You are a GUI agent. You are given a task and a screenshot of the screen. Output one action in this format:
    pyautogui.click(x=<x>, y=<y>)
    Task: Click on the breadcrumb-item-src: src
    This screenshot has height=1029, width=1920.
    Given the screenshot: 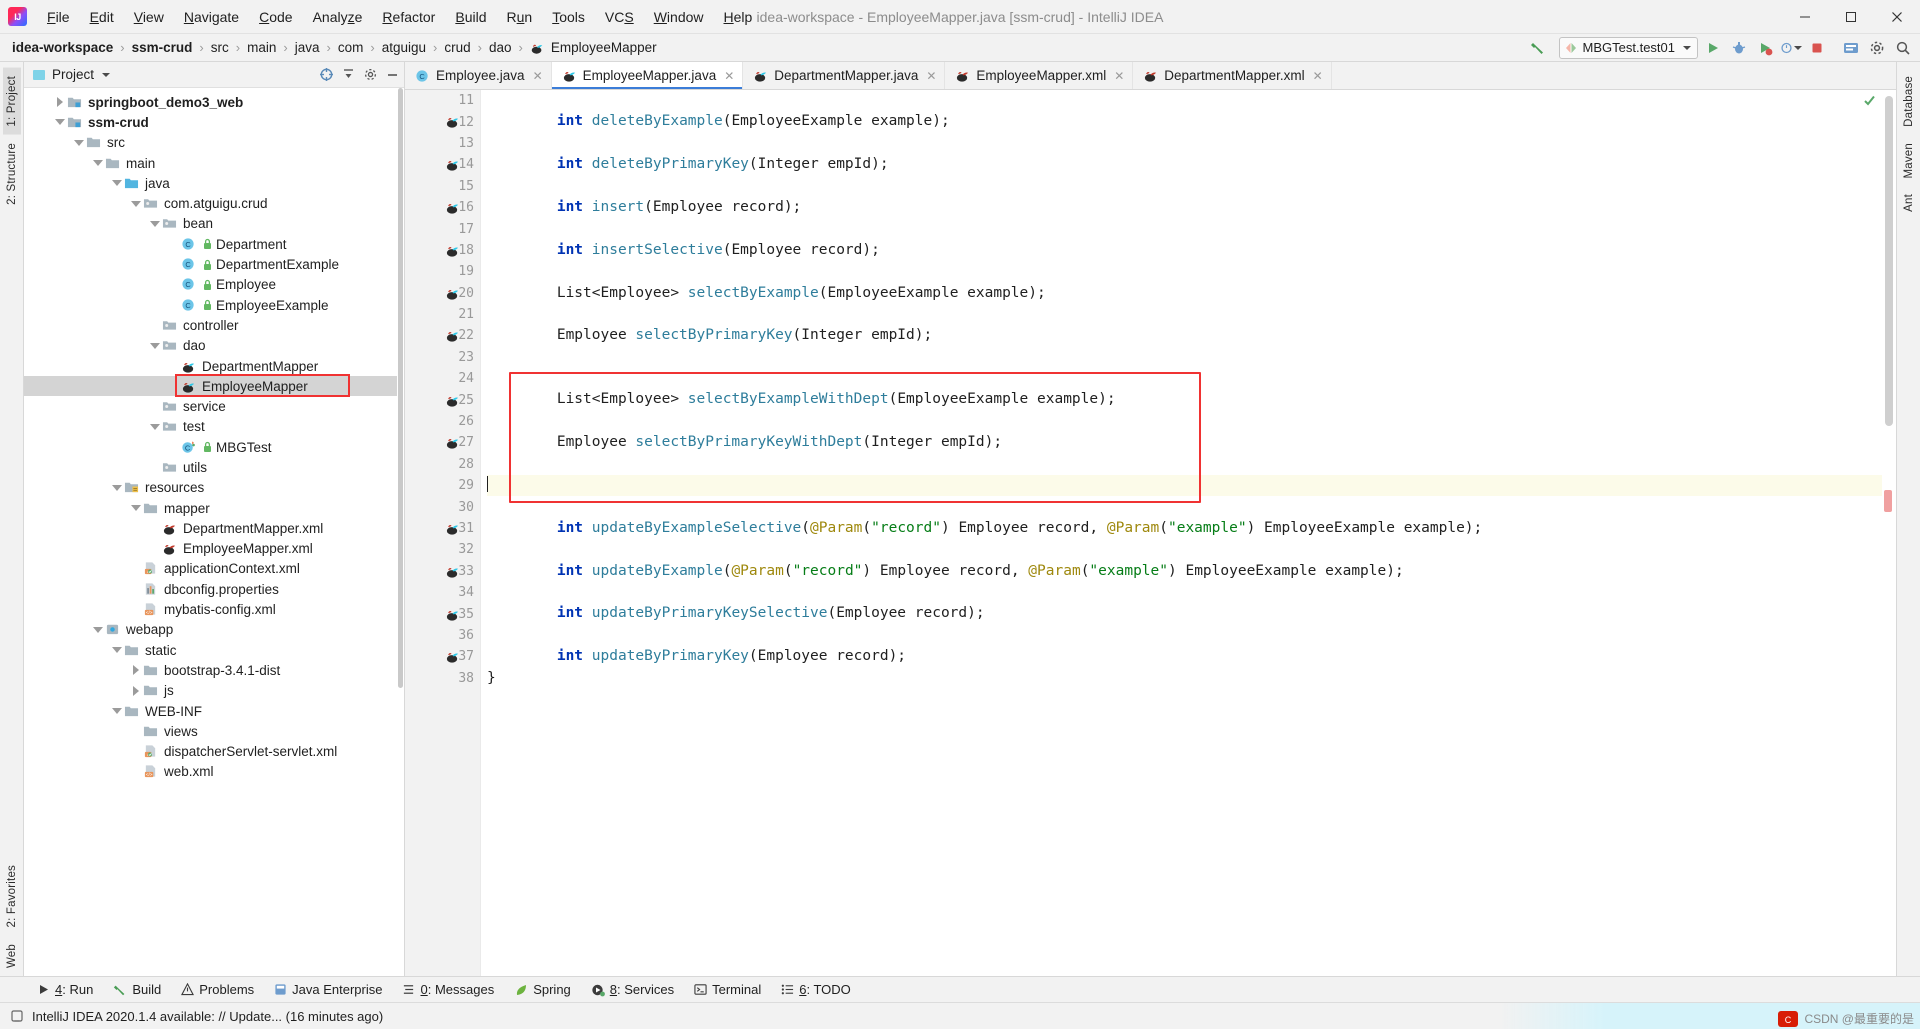 What is the action you would take?
    pyautogui.click(x=220, y=47)
    